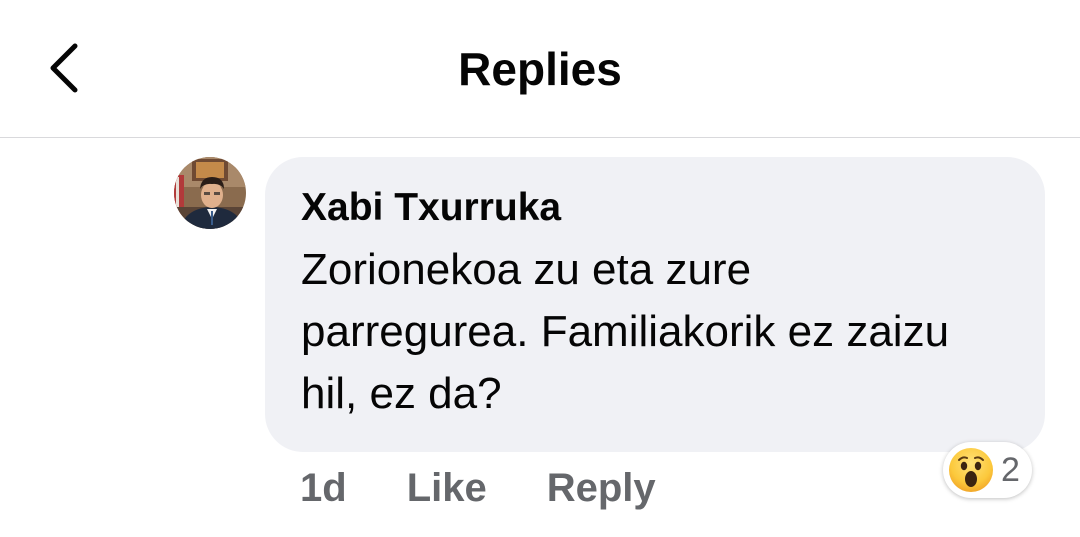 This screenshot has height=537, width=1080. I want to click on reaction-count: 2, so click(1010, 470).